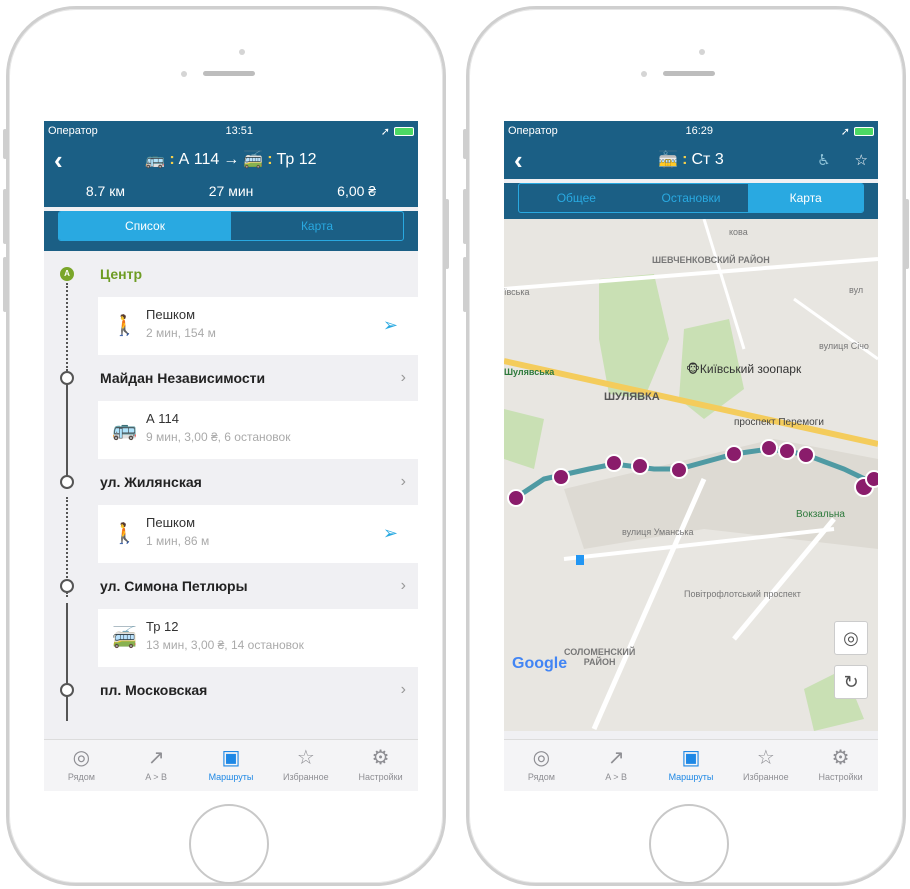  I want to click on street-label: ївська, so click(517, 292).